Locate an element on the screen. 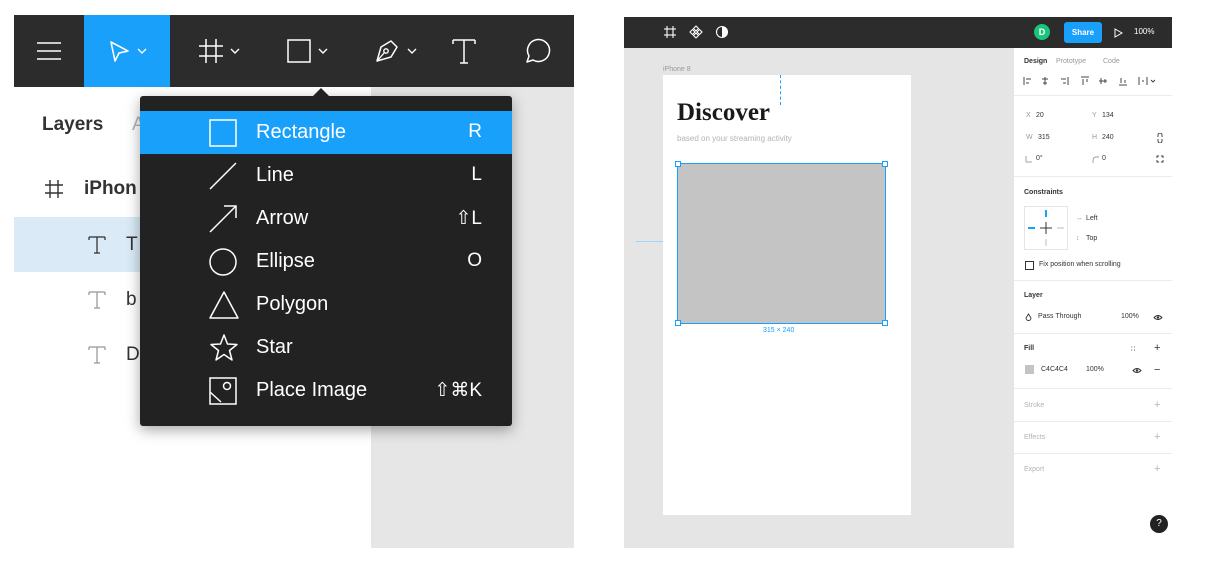 Image resolution: width=1220 pixels, height=587 pixels. effects-title: Effects is located at coordinates (1035, 437).